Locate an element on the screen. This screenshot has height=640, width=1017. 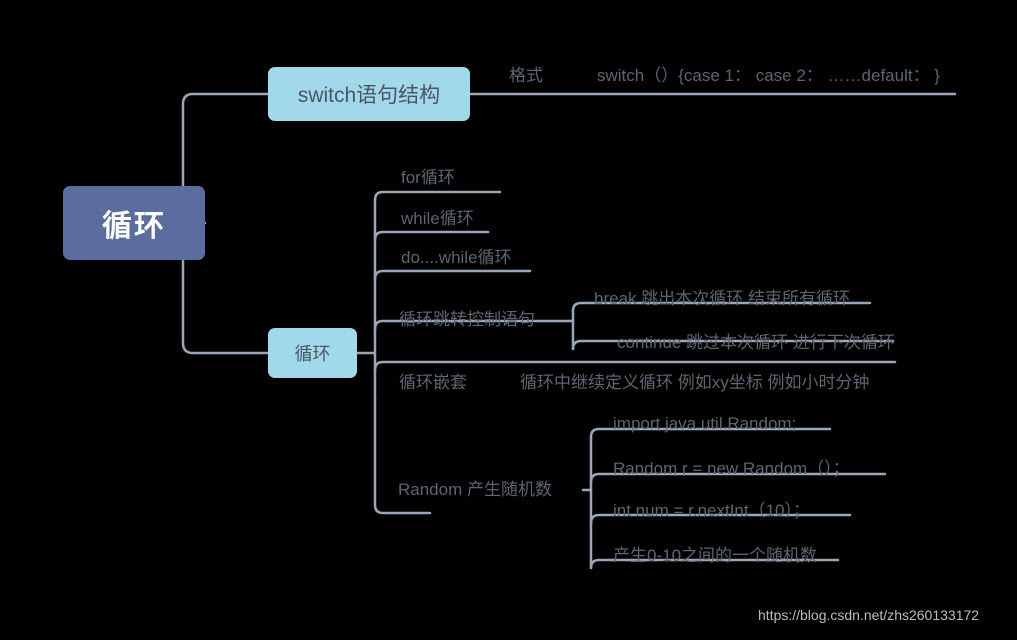
leaf-jump-control: 循环跳转控制语句 is located at coordinates (467, 319).